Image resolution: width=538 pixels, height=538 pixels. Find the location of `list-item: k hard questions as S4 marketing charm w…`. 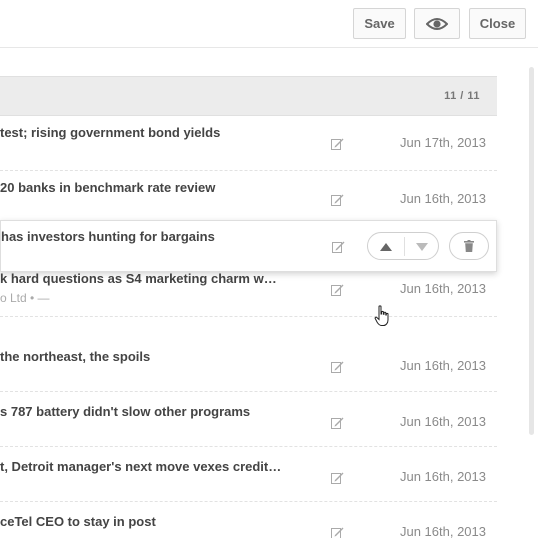

list-item: k hard questions as S4 marketing charm w… is located at coordinates (248, 294).